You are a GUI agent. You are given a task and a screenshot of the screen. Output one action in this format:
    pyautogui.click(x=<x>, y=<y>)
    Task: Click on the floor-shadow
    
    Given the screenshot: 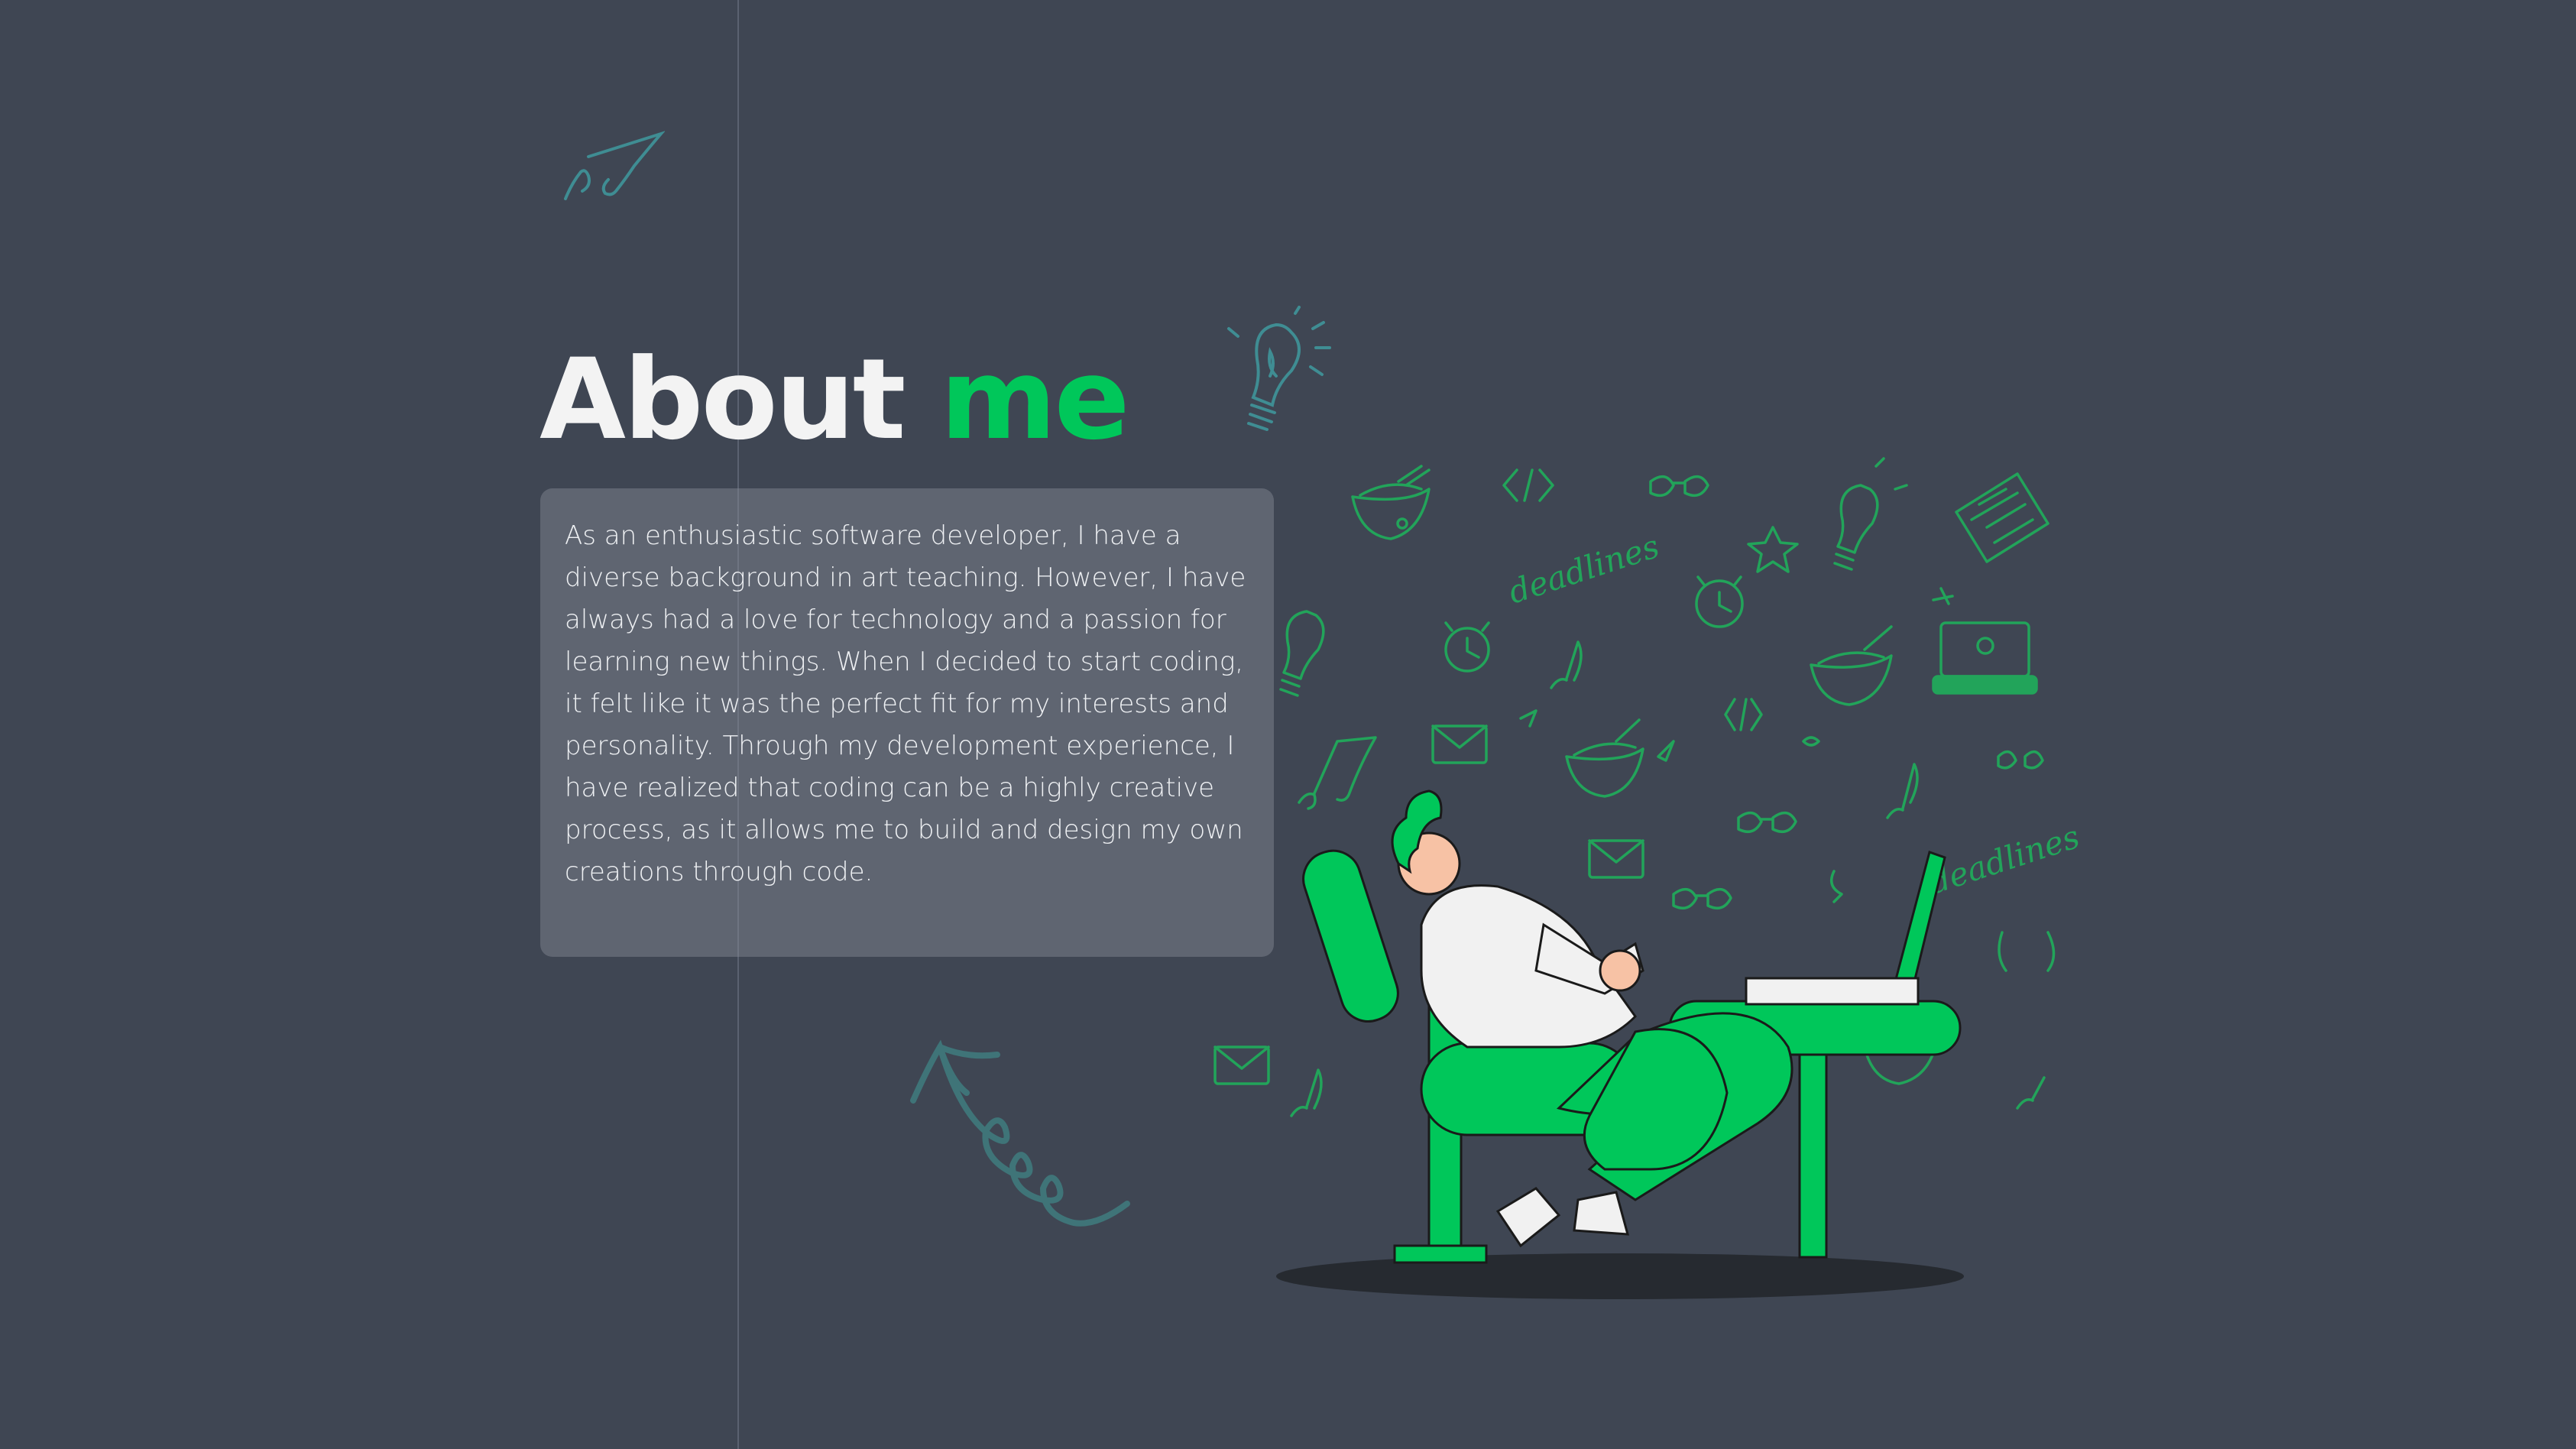 What is the action you would take?
    pyautogui.click(x=1620, y=1276)
    